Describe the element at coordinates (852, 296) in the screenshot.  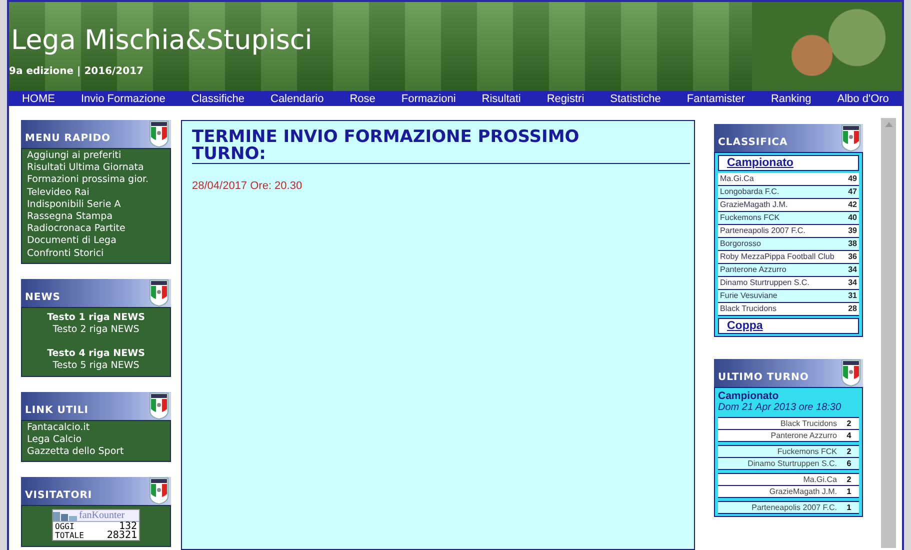
I see `team-points: 31` at that location.